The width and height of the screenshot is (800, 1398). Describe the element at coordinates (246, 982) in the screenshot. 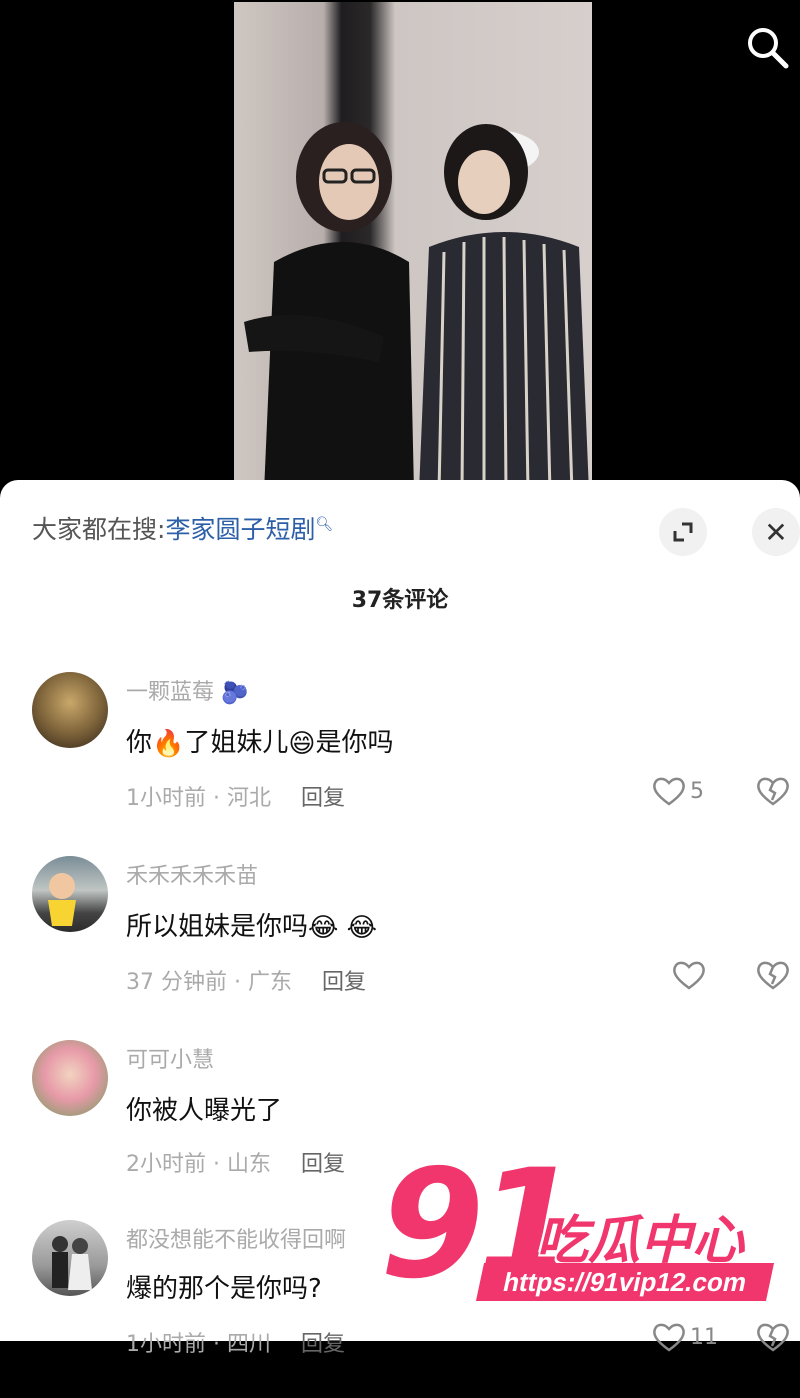

I see `comment-meta: 37 分钟前 · 广东 回复` at that location.